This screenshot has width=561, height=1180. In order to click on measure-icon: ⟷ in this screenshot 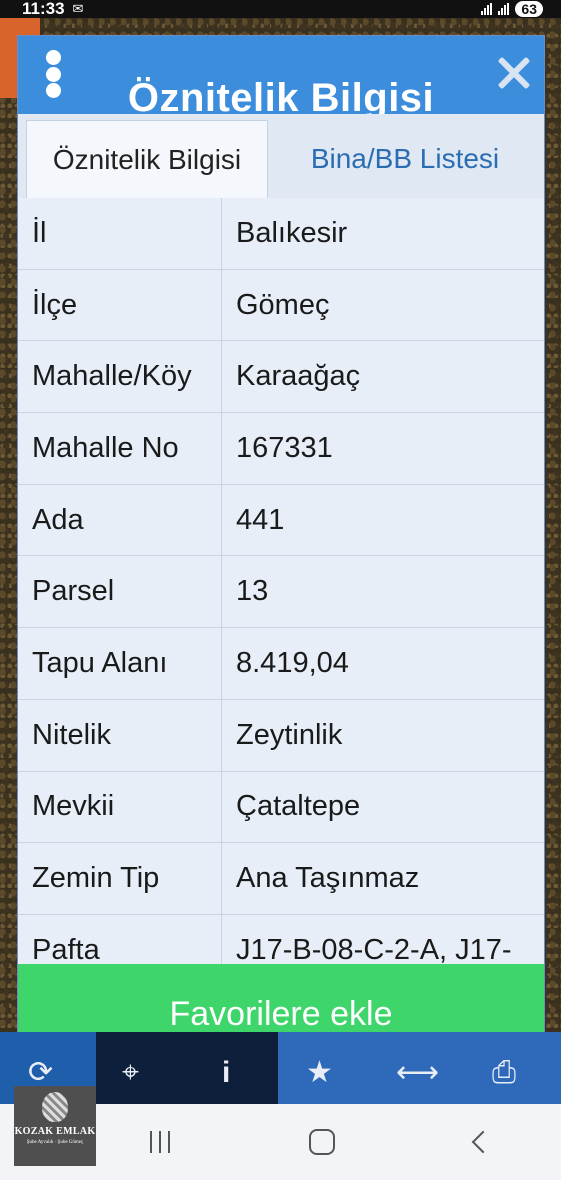, I will do `click(417, 1073)`.